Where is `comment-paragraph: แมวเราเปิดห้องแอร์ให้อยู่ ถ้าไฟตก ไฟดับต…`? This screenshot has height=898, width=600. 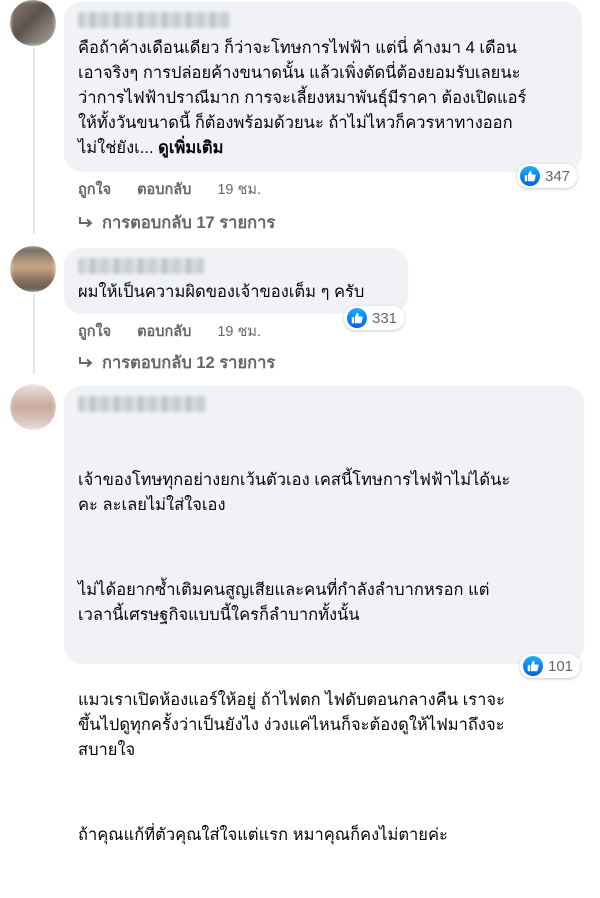
comment-paragraph: แมวเราเปิดห้องแอร์ให้อยู่ ถ้าไฟตก ไฟดับต… is located at coordinates (291, 725).